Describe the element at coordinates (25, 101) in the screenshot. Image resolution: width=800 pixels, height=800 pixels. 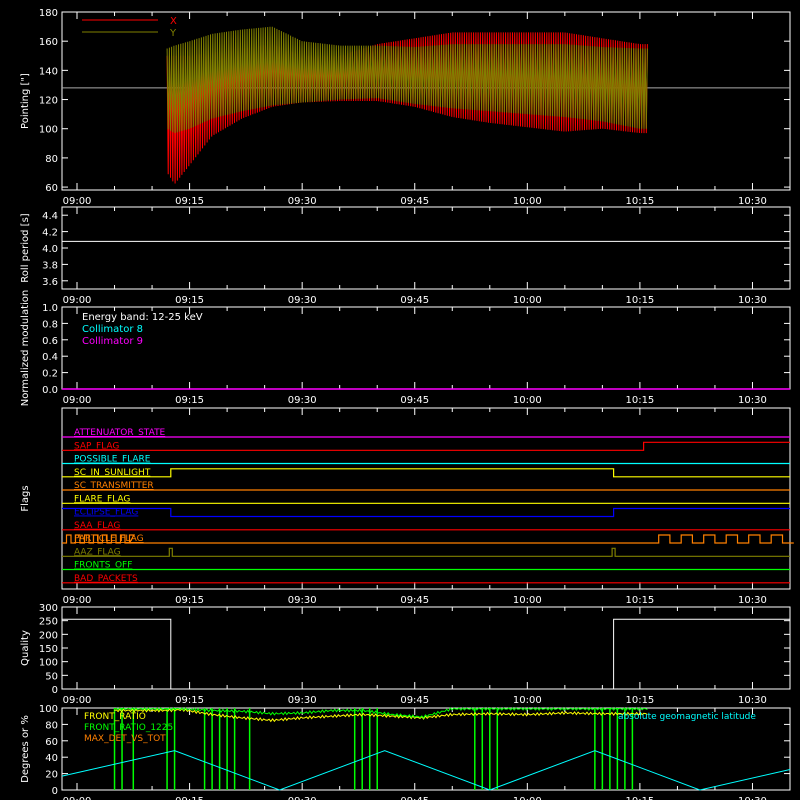
I see `pointing-ylabel: Pointing ["]` at that location.